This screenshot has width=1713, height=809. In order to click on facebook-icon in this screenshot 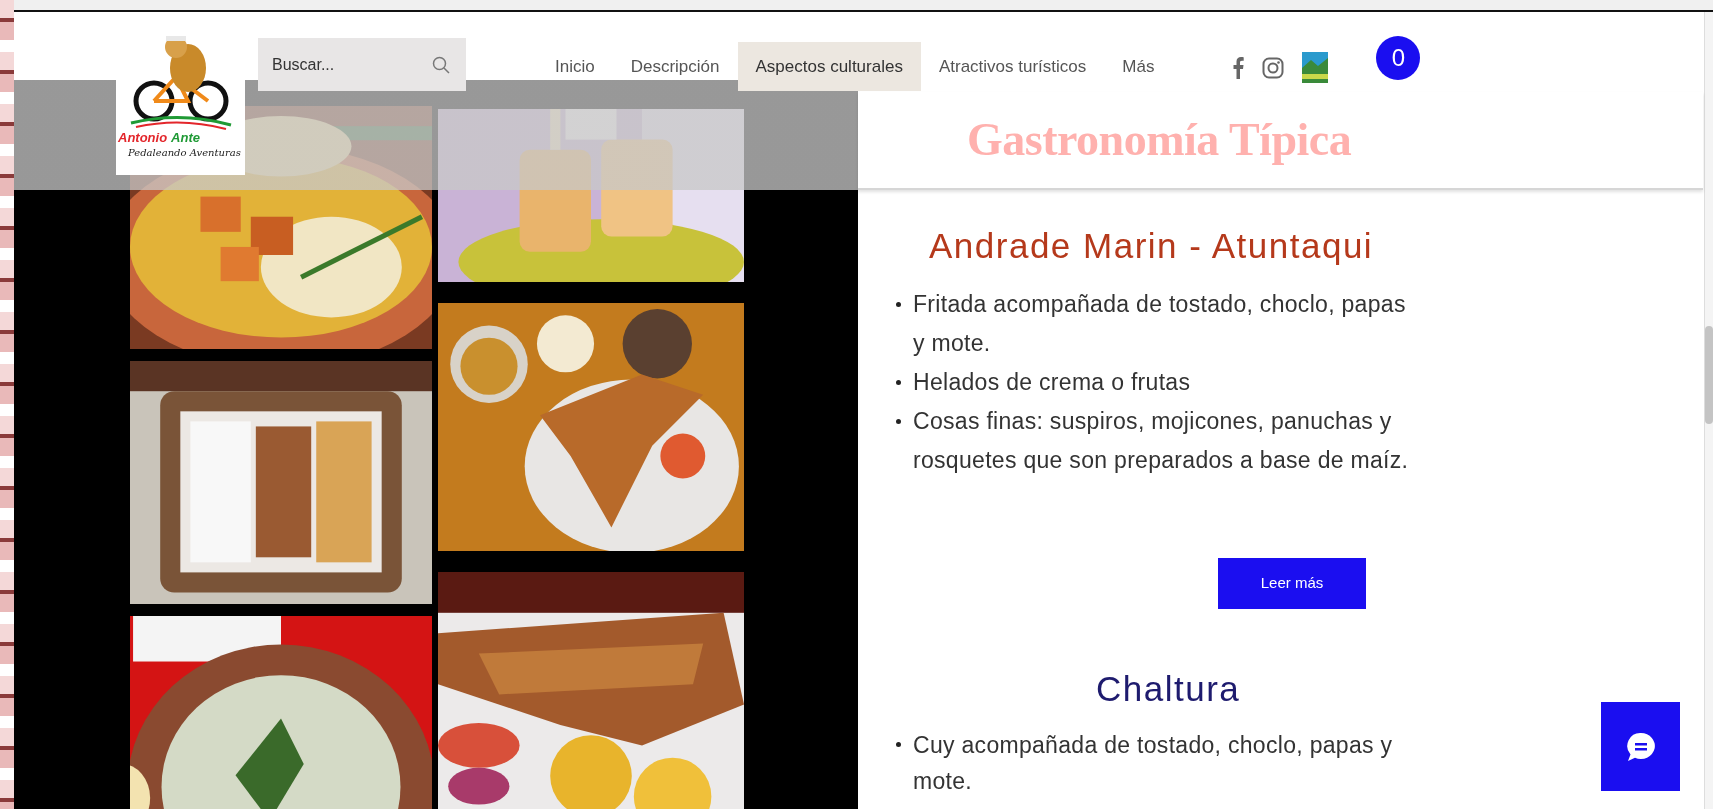, I will do `click(1238, 67)`.